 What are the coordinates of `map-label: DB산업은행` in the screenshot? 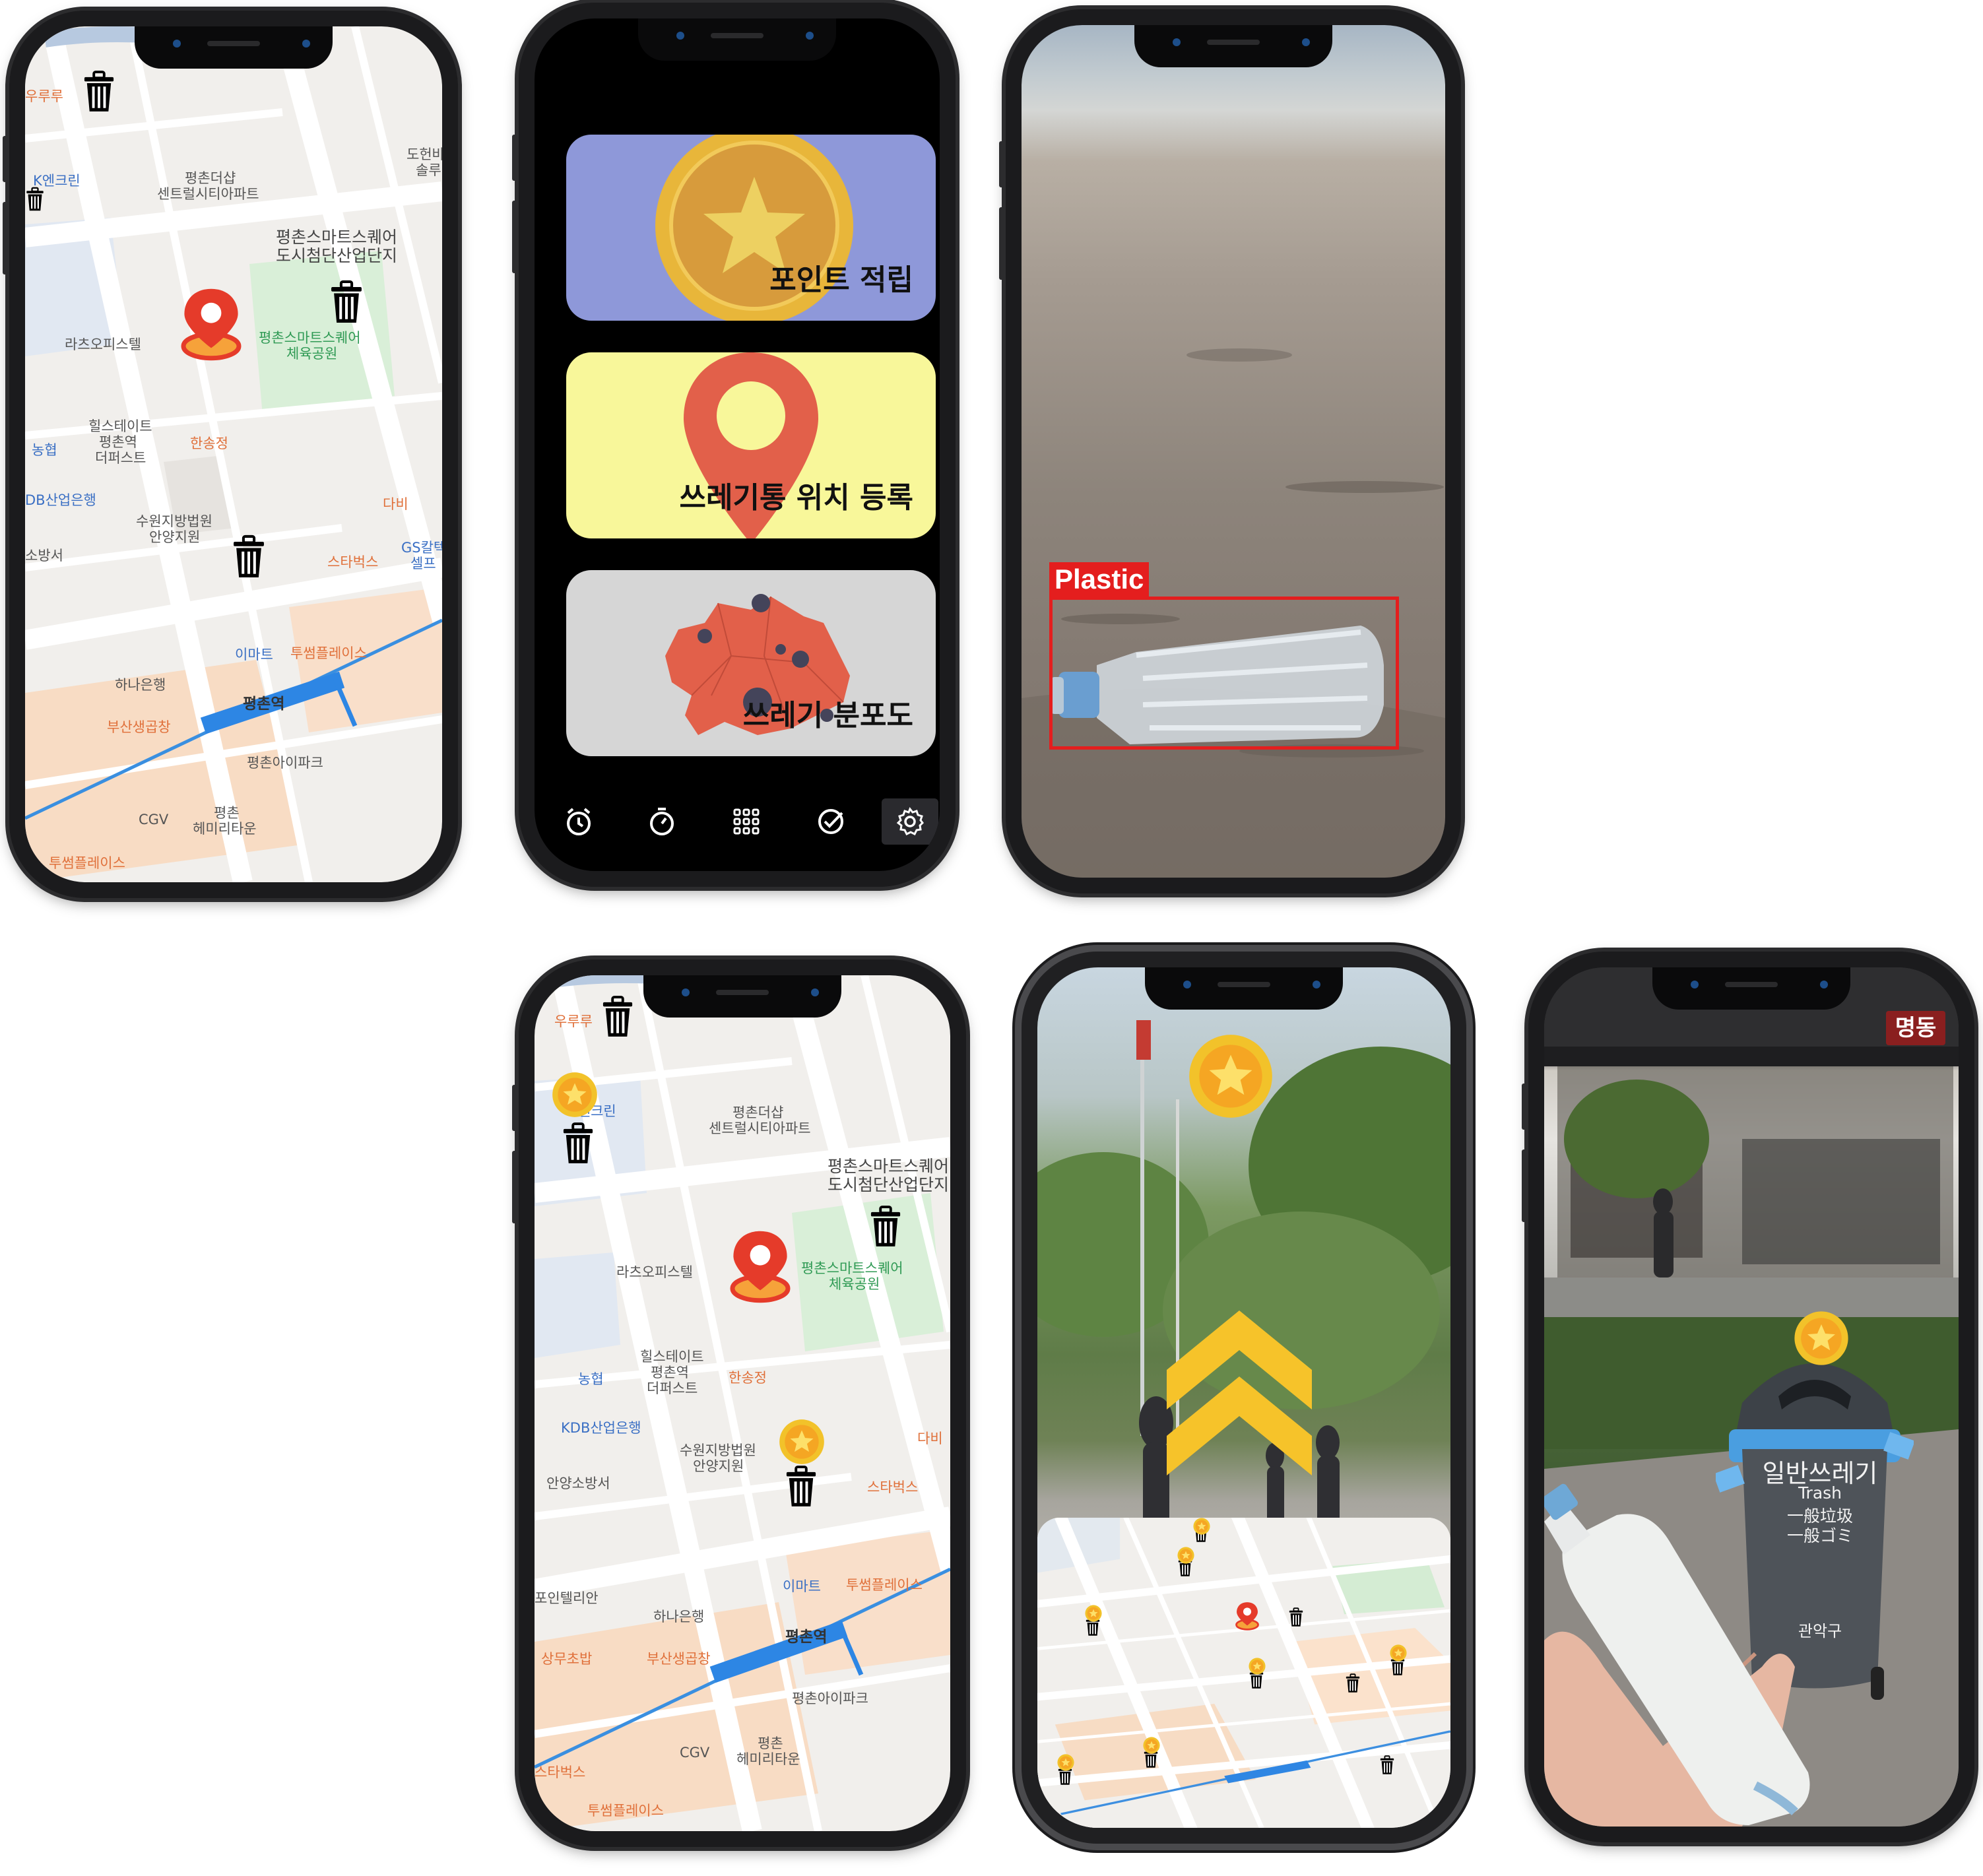 It's located at (60, 500).